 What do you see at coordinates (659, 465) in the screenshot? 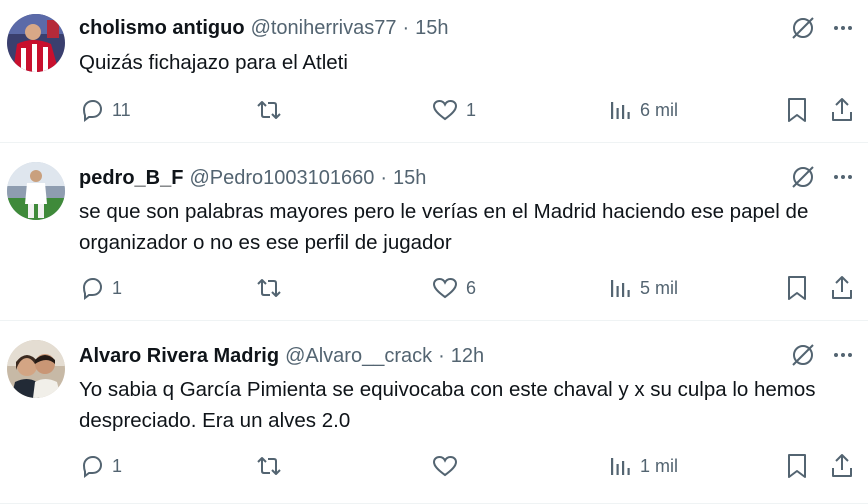
I see `views-count: 1 mil` at bounding box center [659, 465].